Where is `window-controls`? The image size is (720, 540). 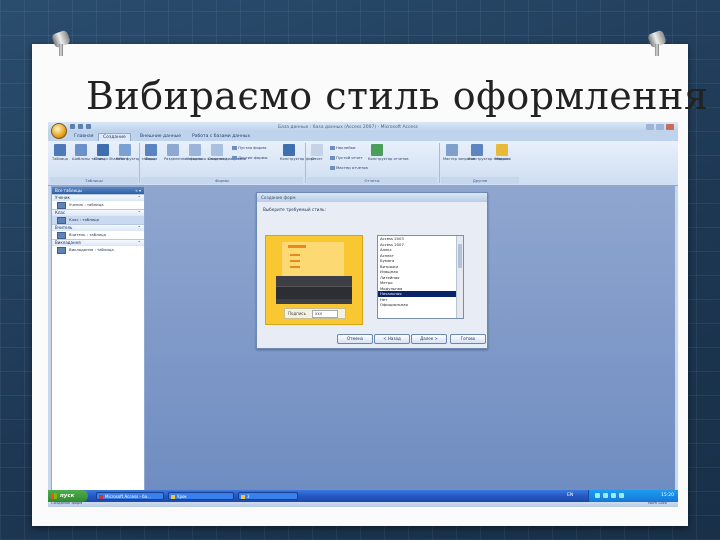
window-controls is located at coordinates (660, 127).